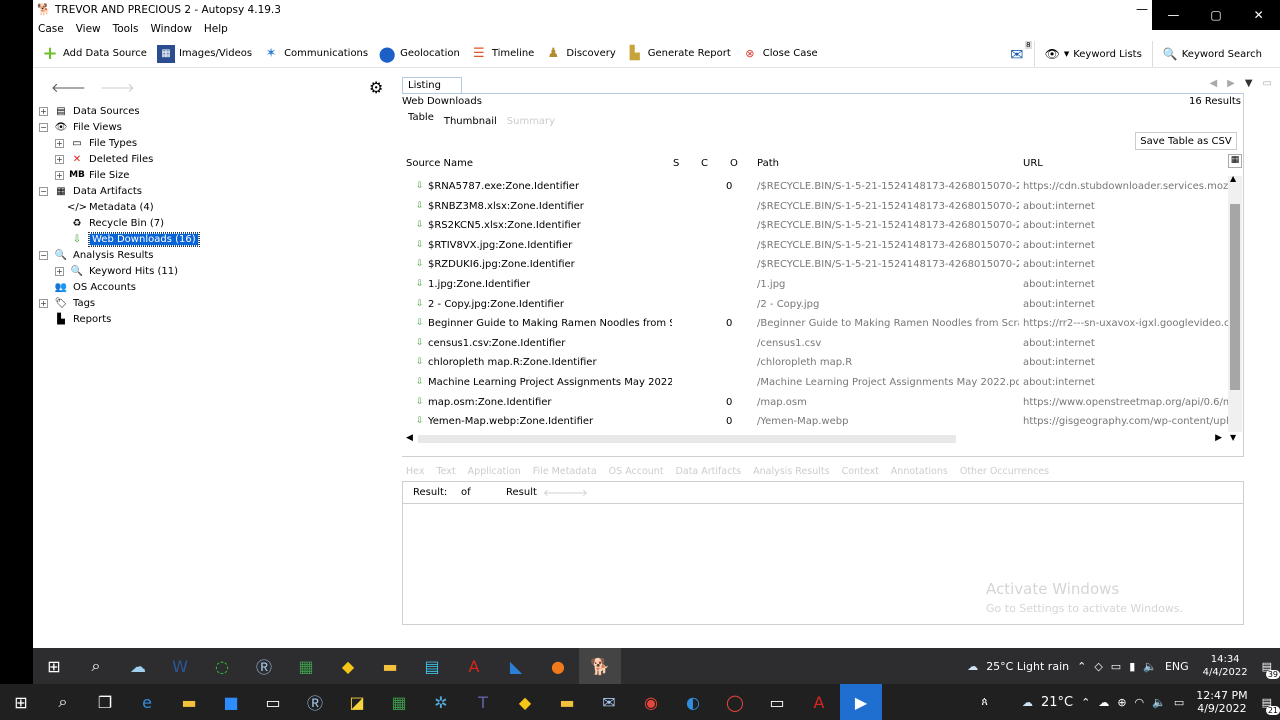 The height and width of the screenshot is (720, 1280). I want to click on content-tab: OS Account, so click(636, 471).